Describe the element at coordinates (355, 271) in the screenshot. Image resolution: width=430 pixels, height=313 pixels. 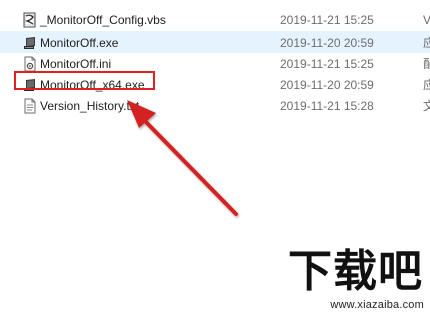
I see `watermark-logo: 下载吧` at that location.